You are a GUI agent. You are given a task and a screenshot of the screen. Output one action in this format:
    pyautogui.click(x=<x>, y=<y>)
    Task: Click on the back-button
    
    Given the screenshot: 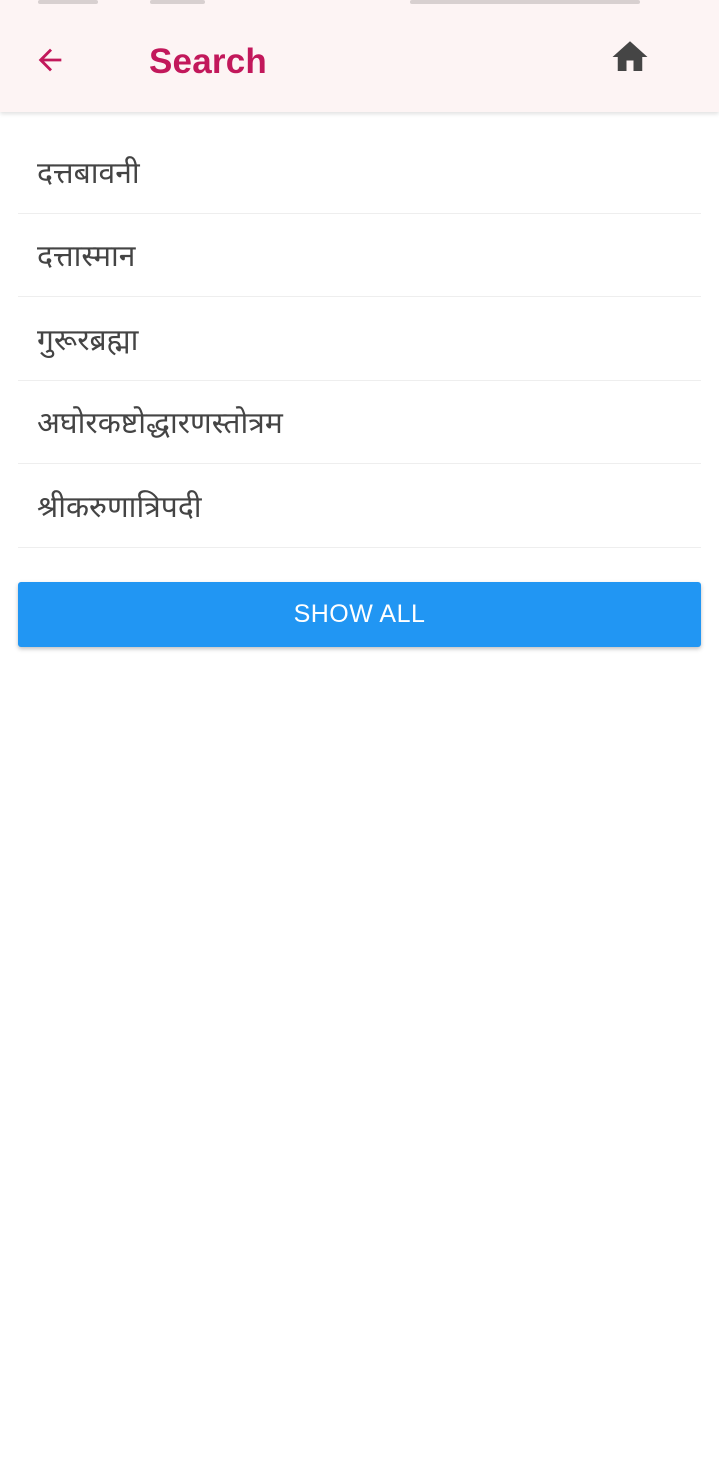 What is the action you would take?
    pyautogui.click(x=50, y=62)
    